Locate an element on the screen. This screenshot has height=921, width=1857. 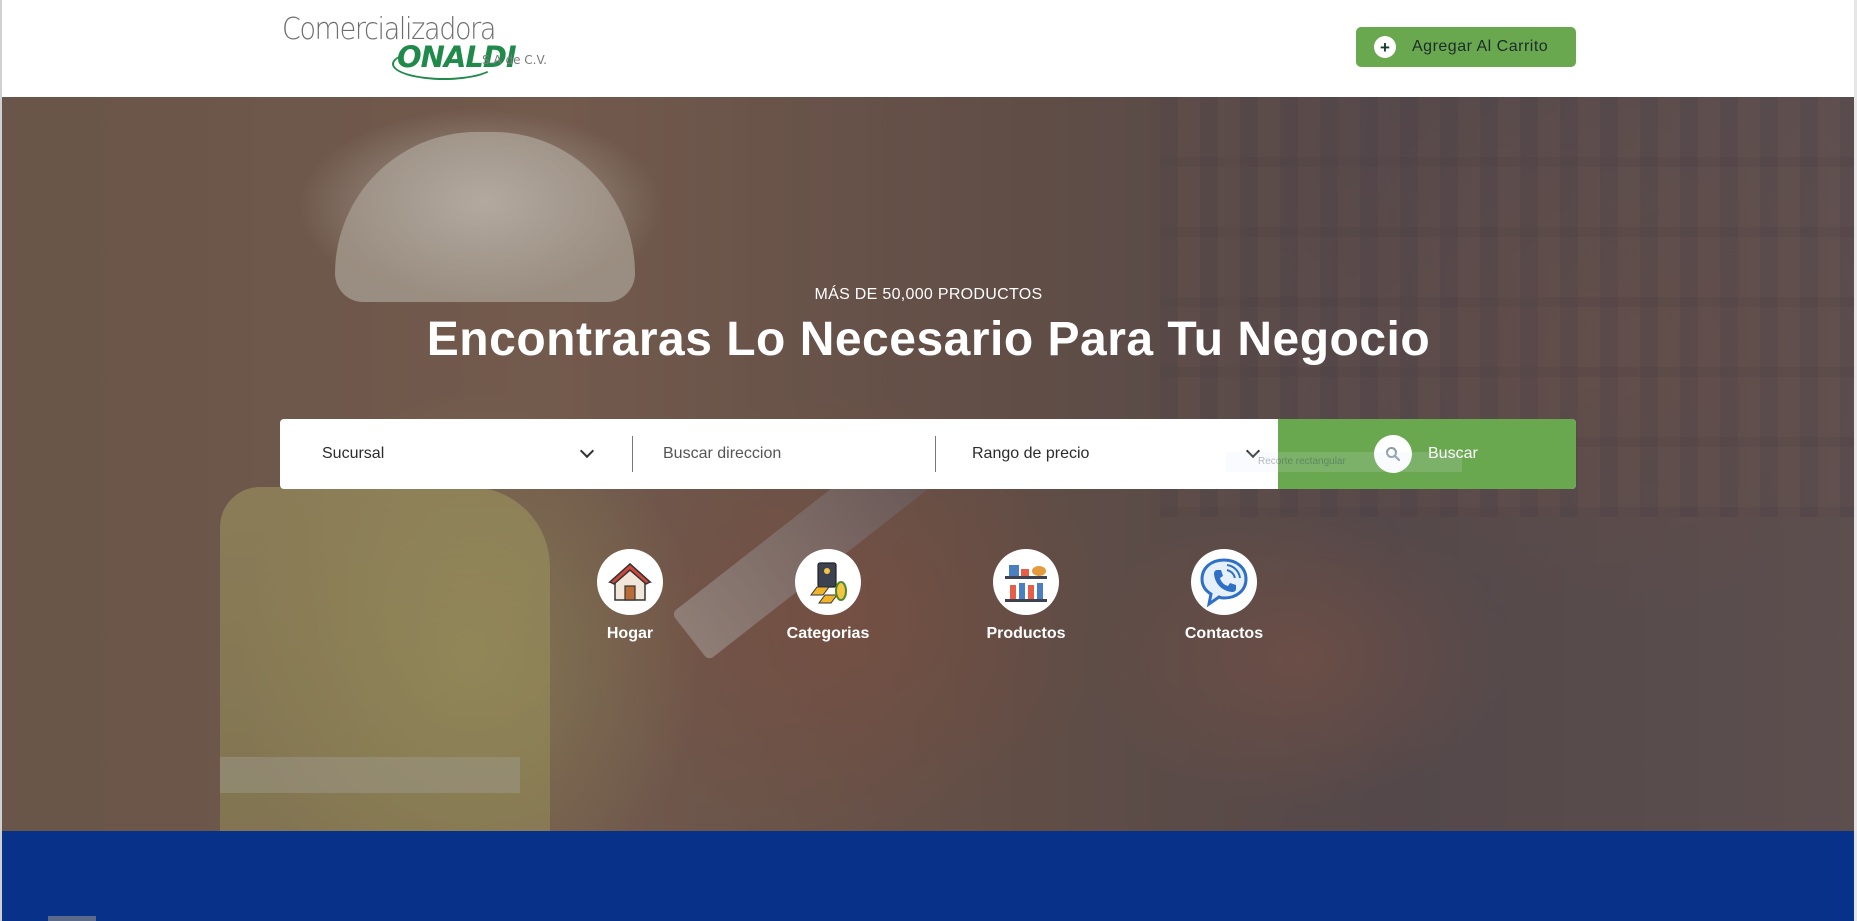
address-input: Buscar direccion is located at coordinates (784, 454).